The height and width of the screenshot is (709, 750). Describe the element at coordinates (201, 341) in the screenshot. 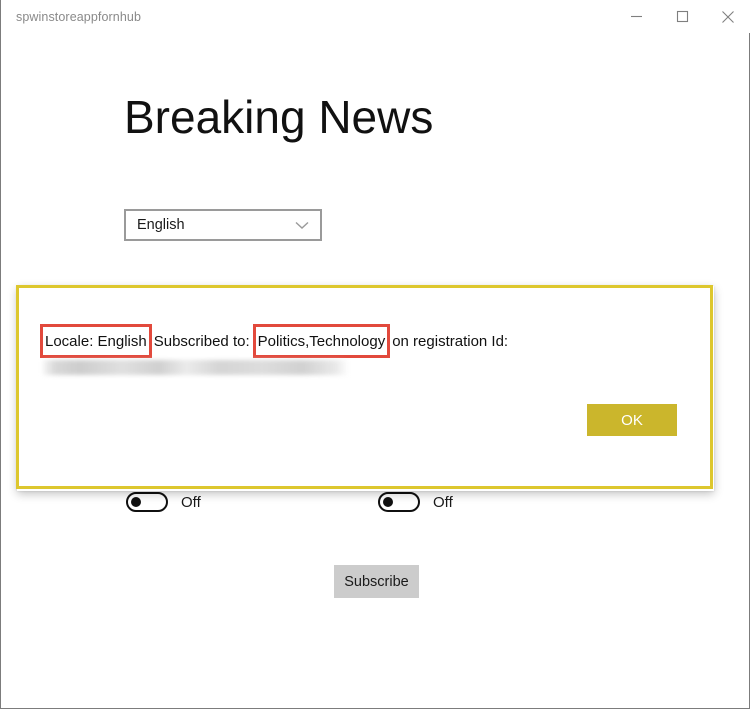

I see `dialog-subscribed-label: Subscribed to:` at that location.